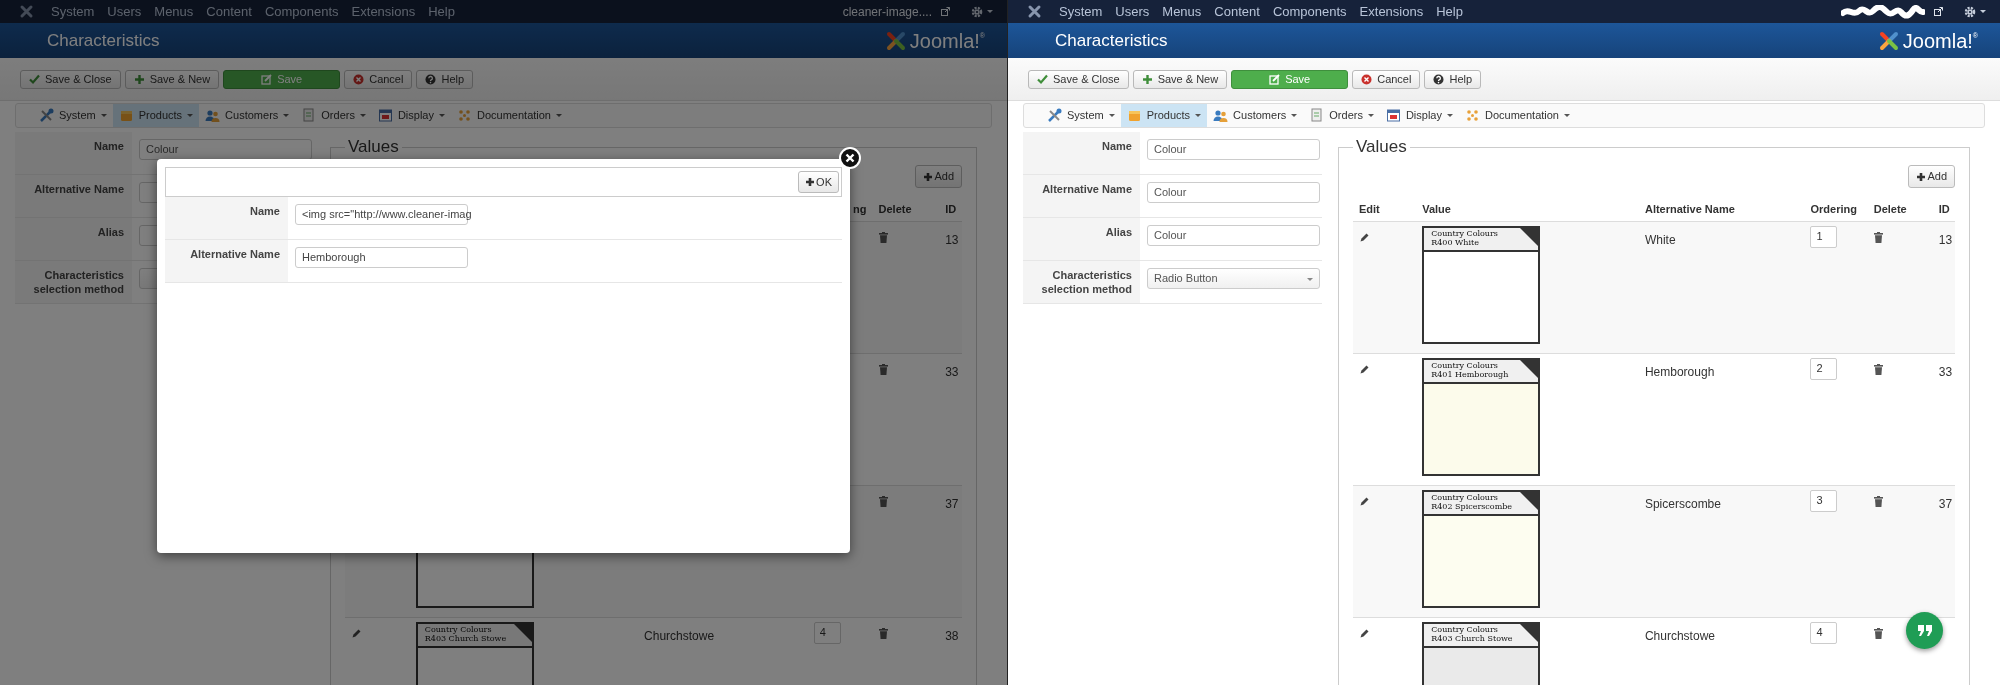  Describe the element at coordinates (381, 257) in the screenshot. I see `input-field: Hemborough` at that location.